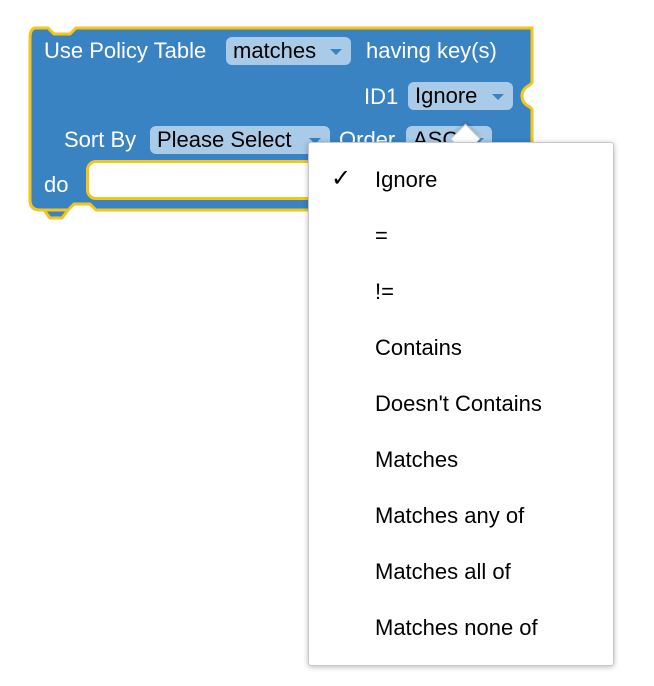 This screenshot has width=654, height=686. Describe the element at coordinates (456, 627) in the screenshot. I see `menu-item-label: Matches none of` at that location.